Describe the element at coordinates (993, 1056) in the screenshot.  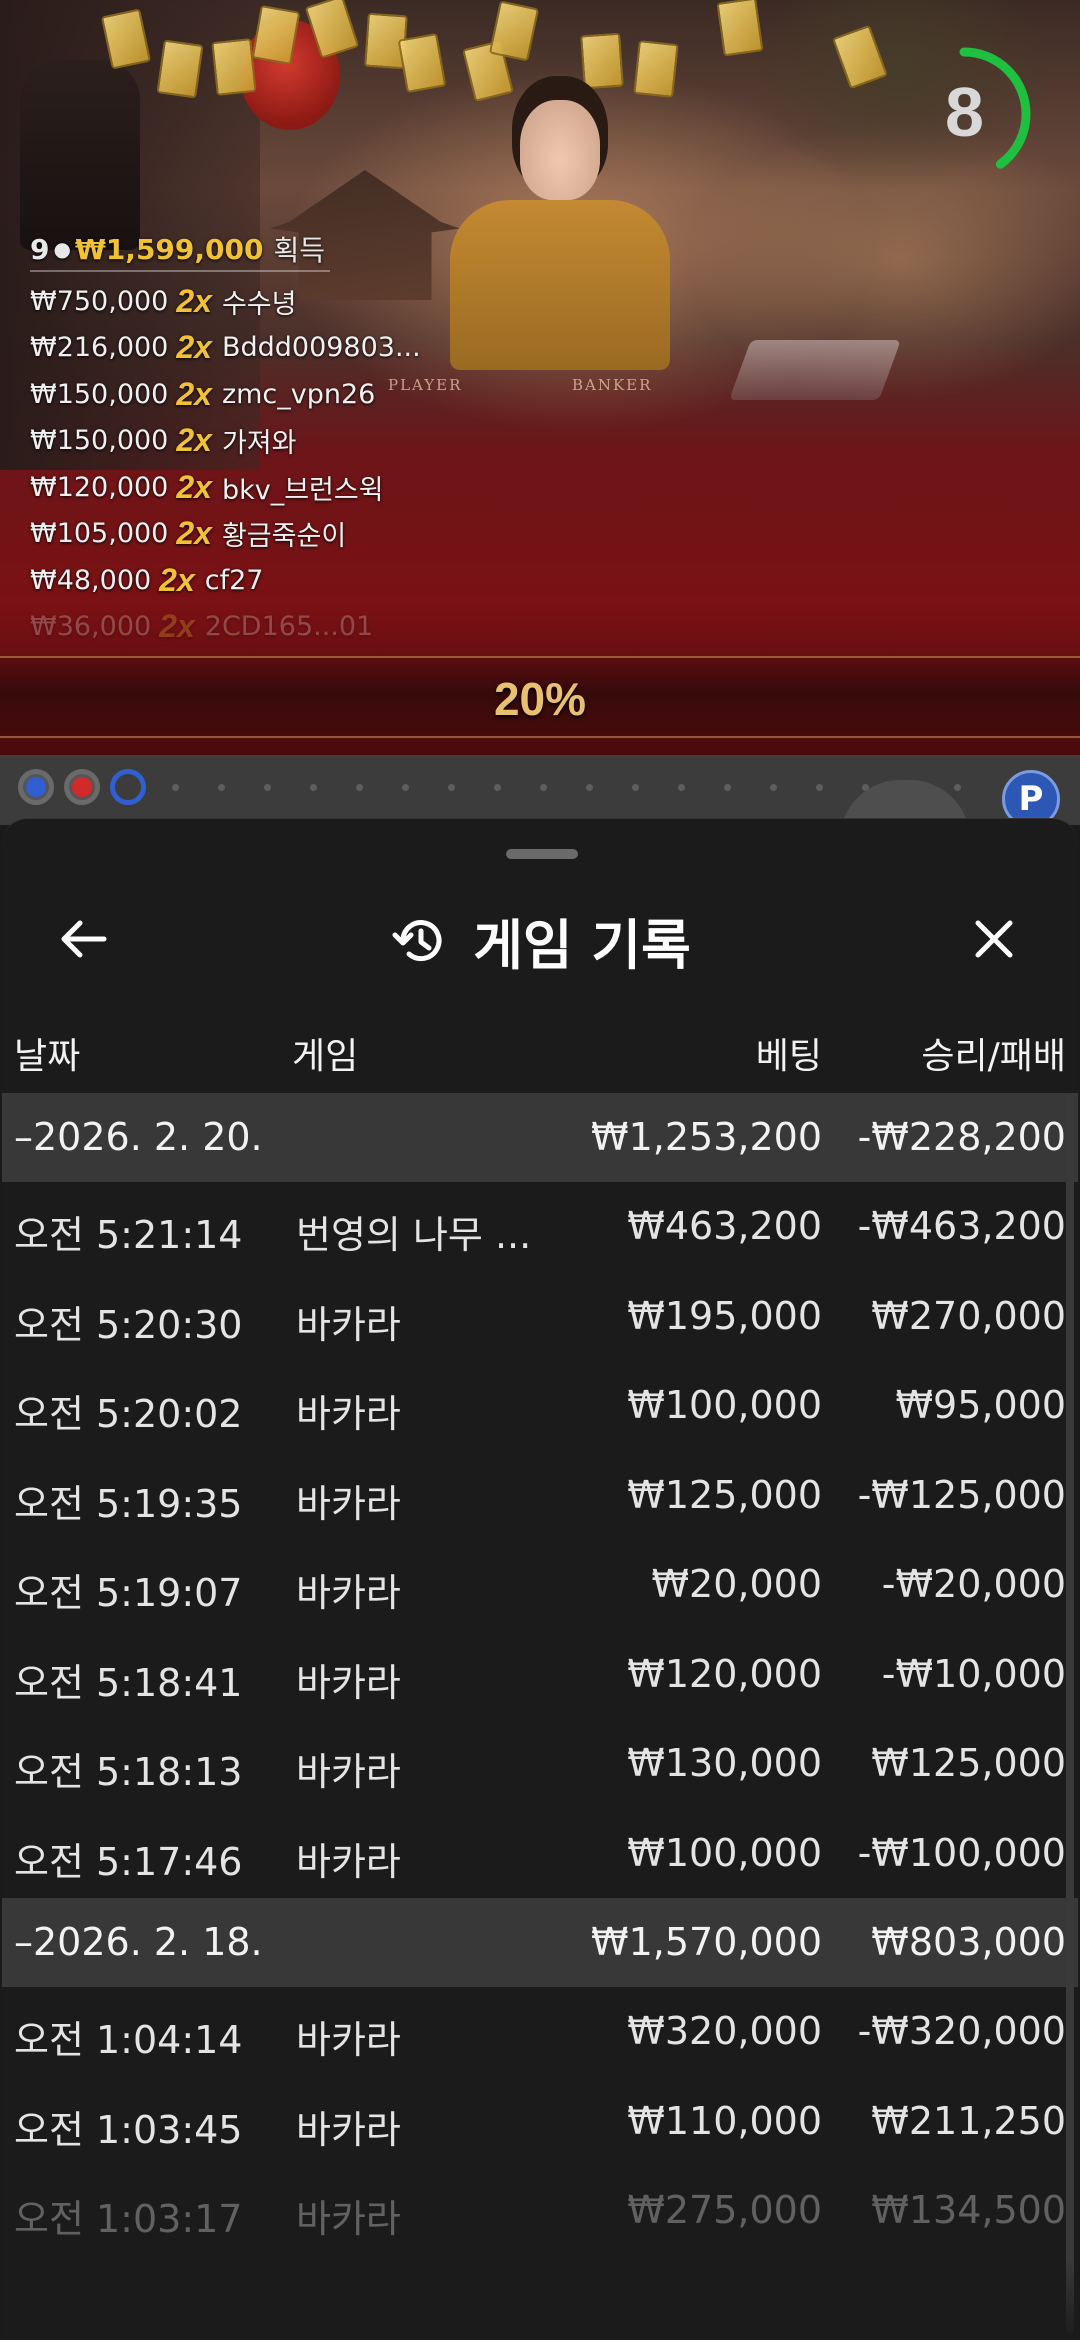
I see `column-win-loss: 승리/패배` at that location.